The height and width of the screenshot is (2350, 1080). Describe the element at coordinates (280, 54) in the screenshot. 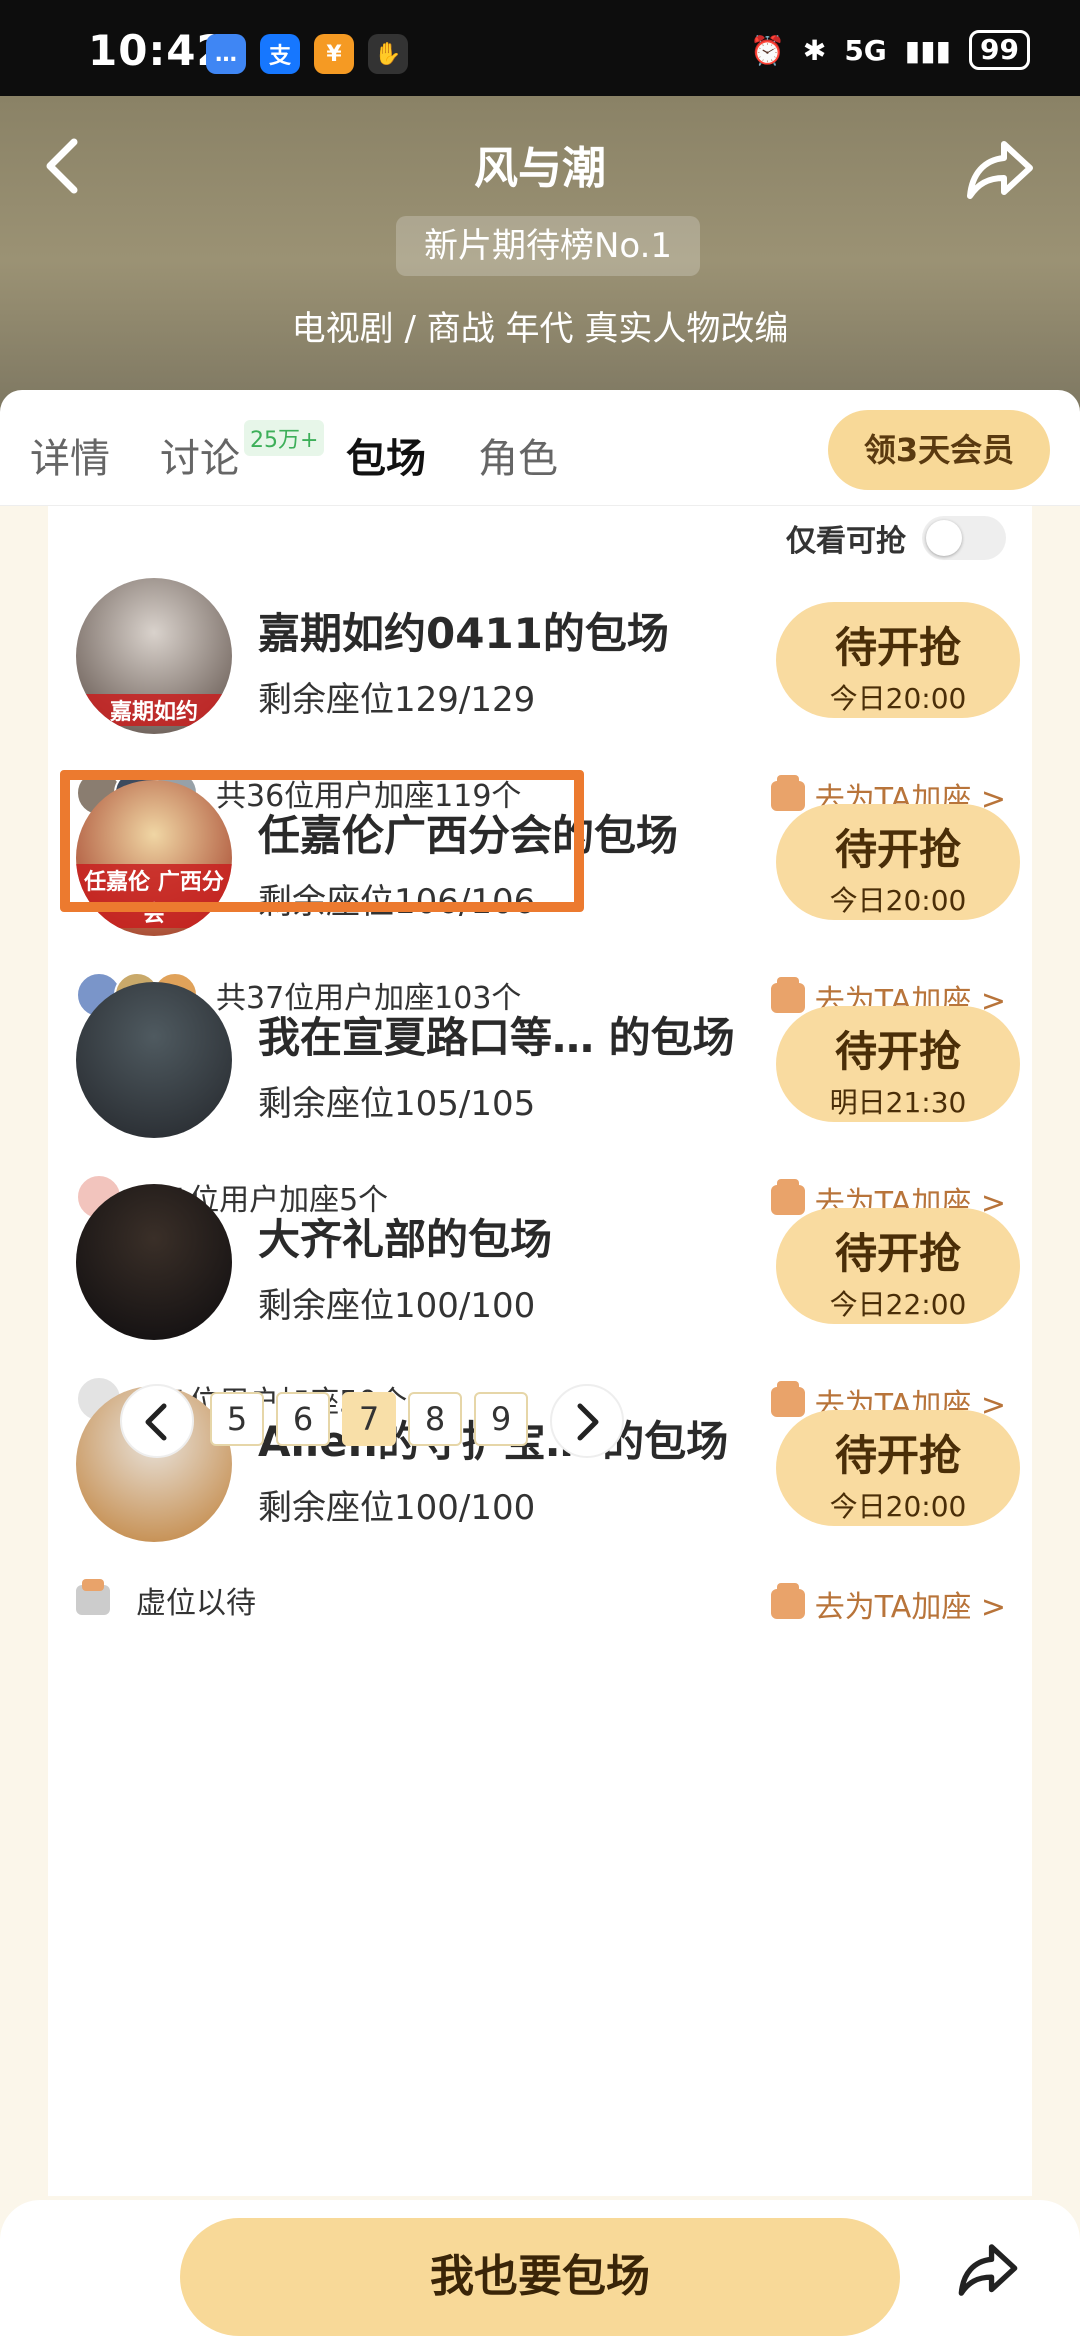

I see `alipay-icon: 支` at that location.